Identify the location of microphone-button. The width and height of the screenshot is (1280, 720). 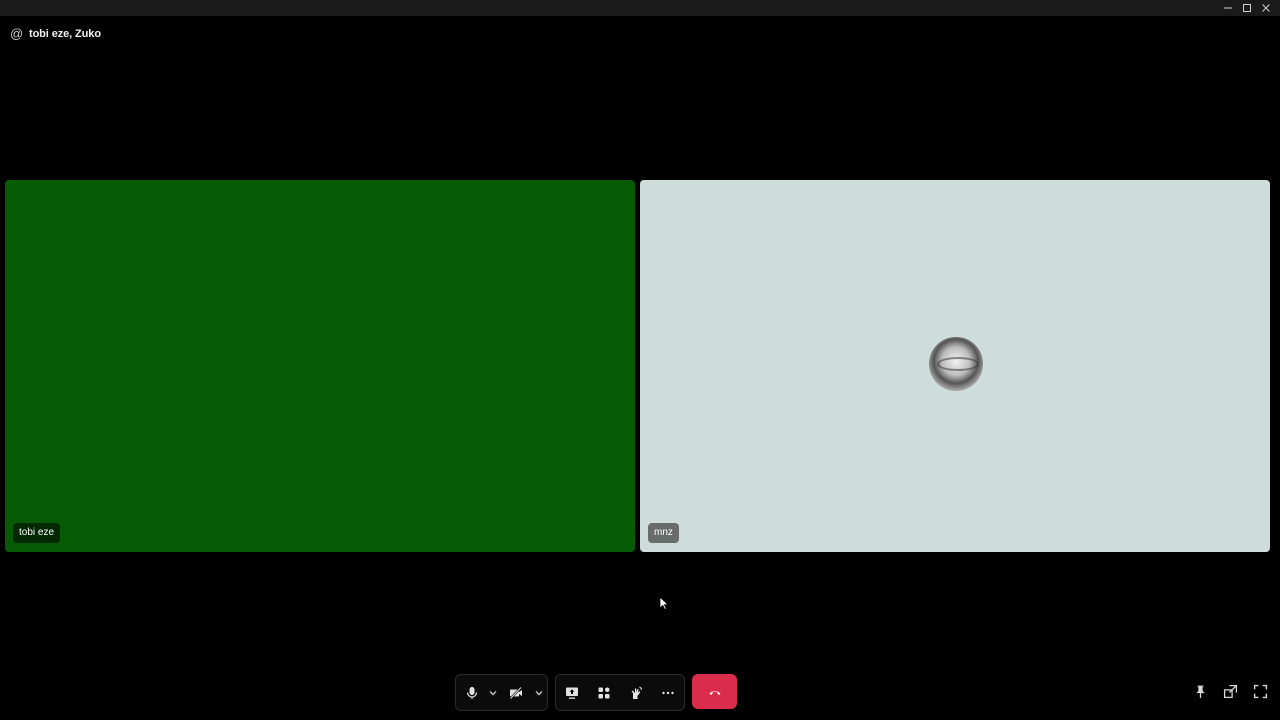
(472, 692).